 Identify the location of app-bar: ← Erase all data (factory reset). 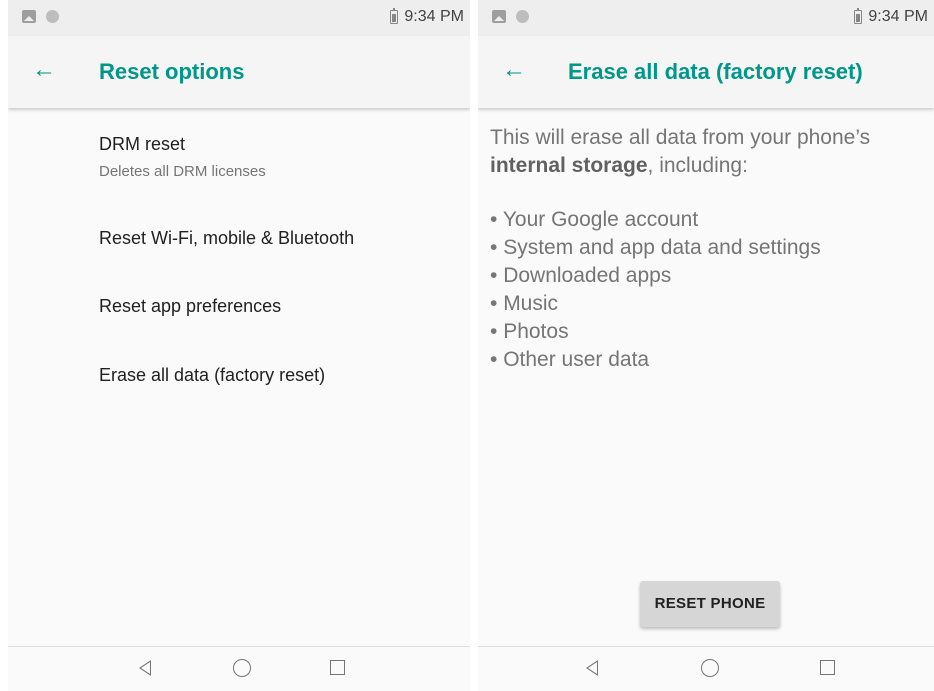
(706, 72).